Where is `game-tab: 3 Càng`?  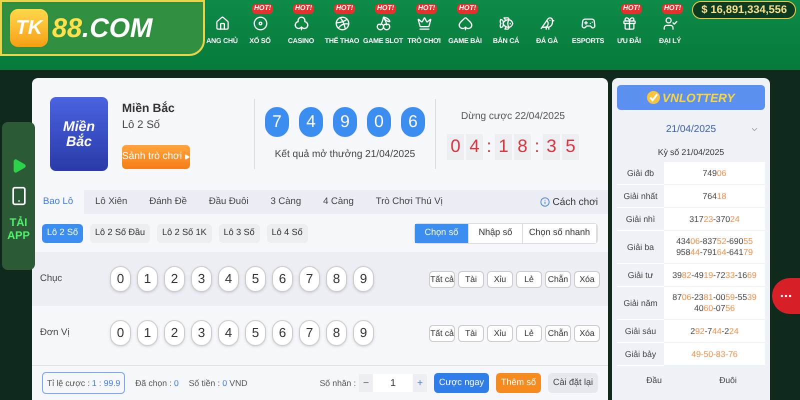 game-tab: 3 Càng is located at coordinates (285, 202).